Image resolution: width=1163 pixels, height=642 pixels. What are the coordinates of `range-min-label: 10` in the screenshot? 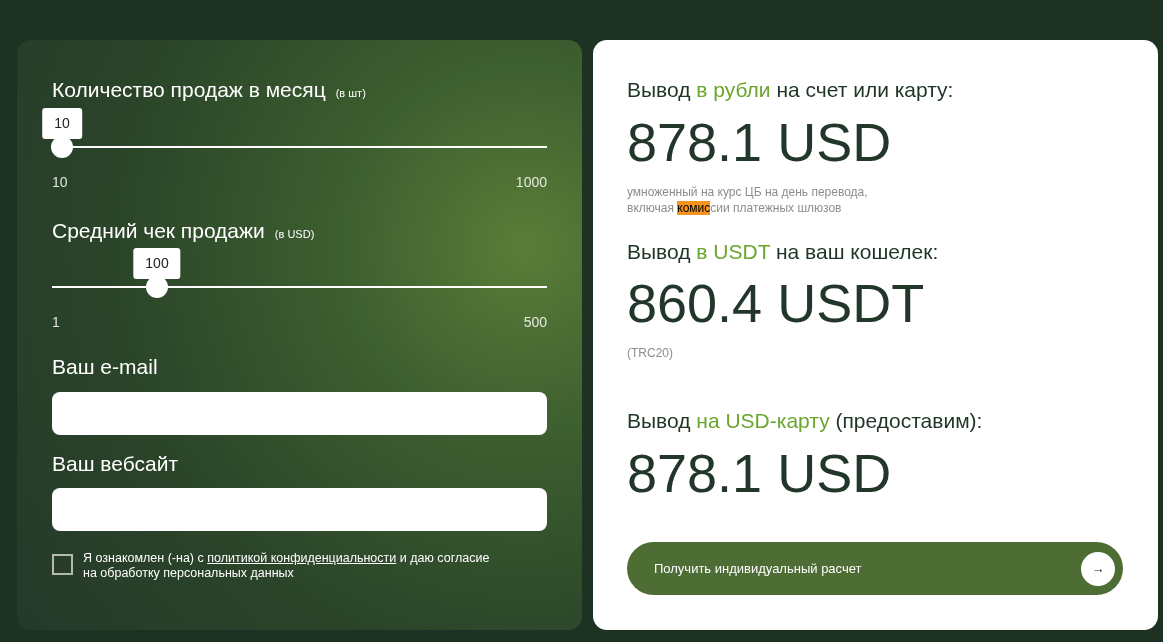 It's located at (60, 182).